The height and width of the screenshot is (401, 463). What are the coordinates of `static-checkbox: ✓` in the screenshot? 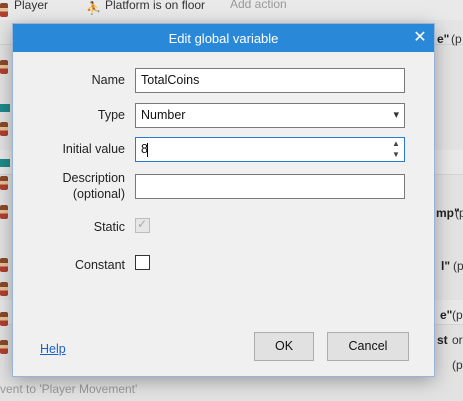 It's located at (142, 225).